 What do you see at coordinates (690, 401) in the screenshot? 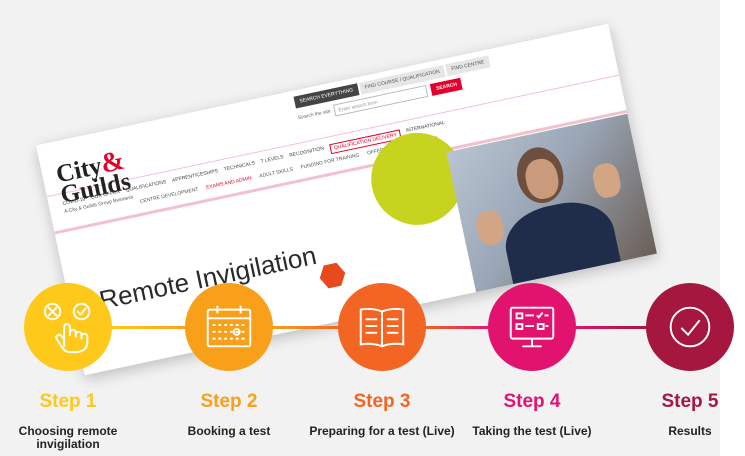
I see `step-5-title: Step 5` at bounding box center [690, 401].